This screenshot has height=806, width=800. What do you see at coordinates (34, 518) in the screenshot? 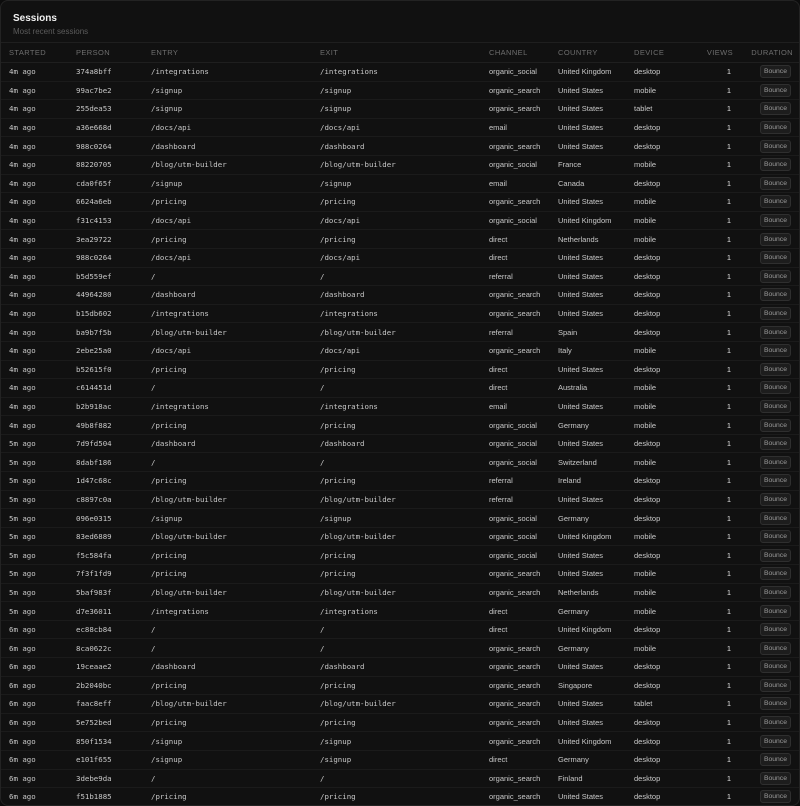
I see `cell-started: 5m ago` at bounding box center [34, 518].